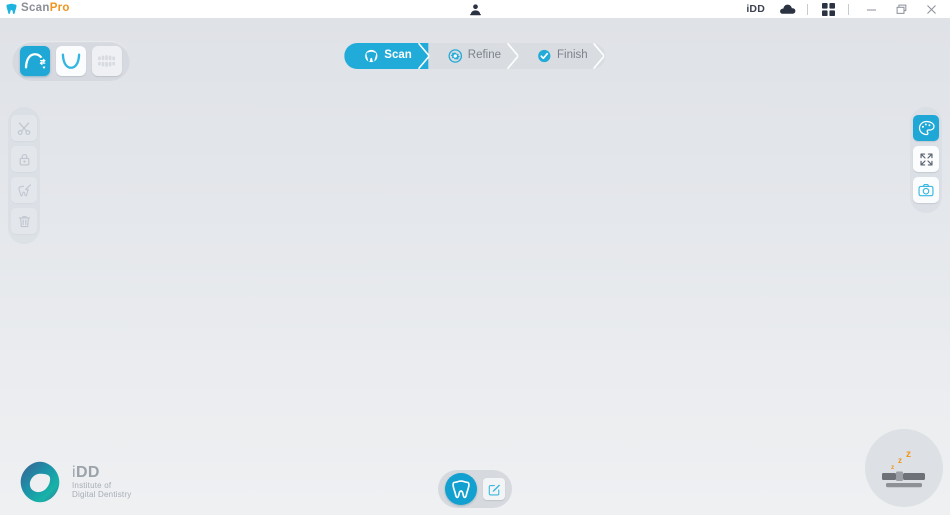 This screenshot has height=515, width=950. I want to click on idd-title: iDD, so click(86, 473).